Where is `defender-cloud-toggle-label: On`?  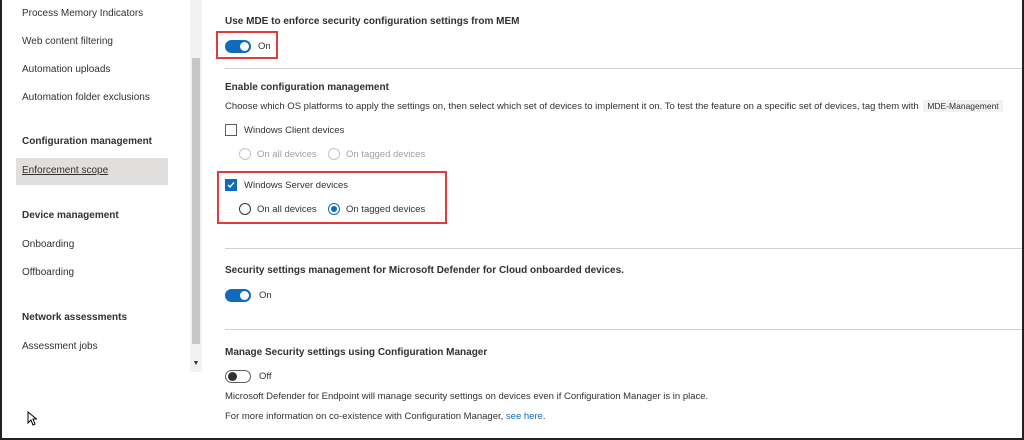 defender-cloud-toggle-label: On is located at coordinates (265, 295).